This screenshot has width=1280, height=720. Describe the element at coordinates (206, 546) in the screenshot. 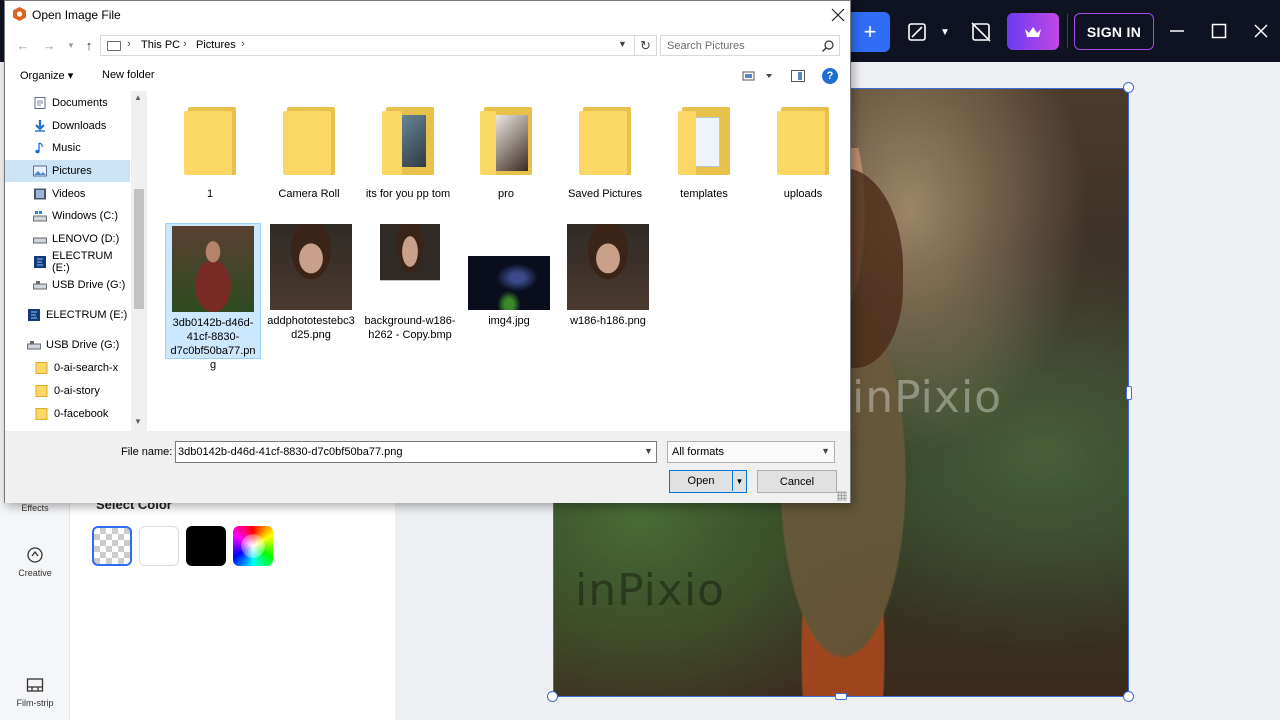

I see `swatch-black` at that location.